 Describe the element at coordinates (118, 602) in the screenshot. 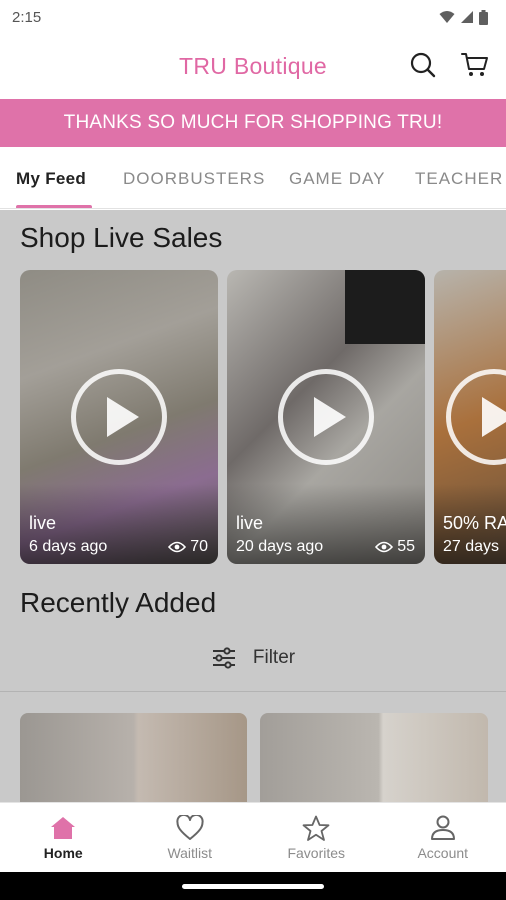

I see `recently-added-title: Recently Added` at that location.